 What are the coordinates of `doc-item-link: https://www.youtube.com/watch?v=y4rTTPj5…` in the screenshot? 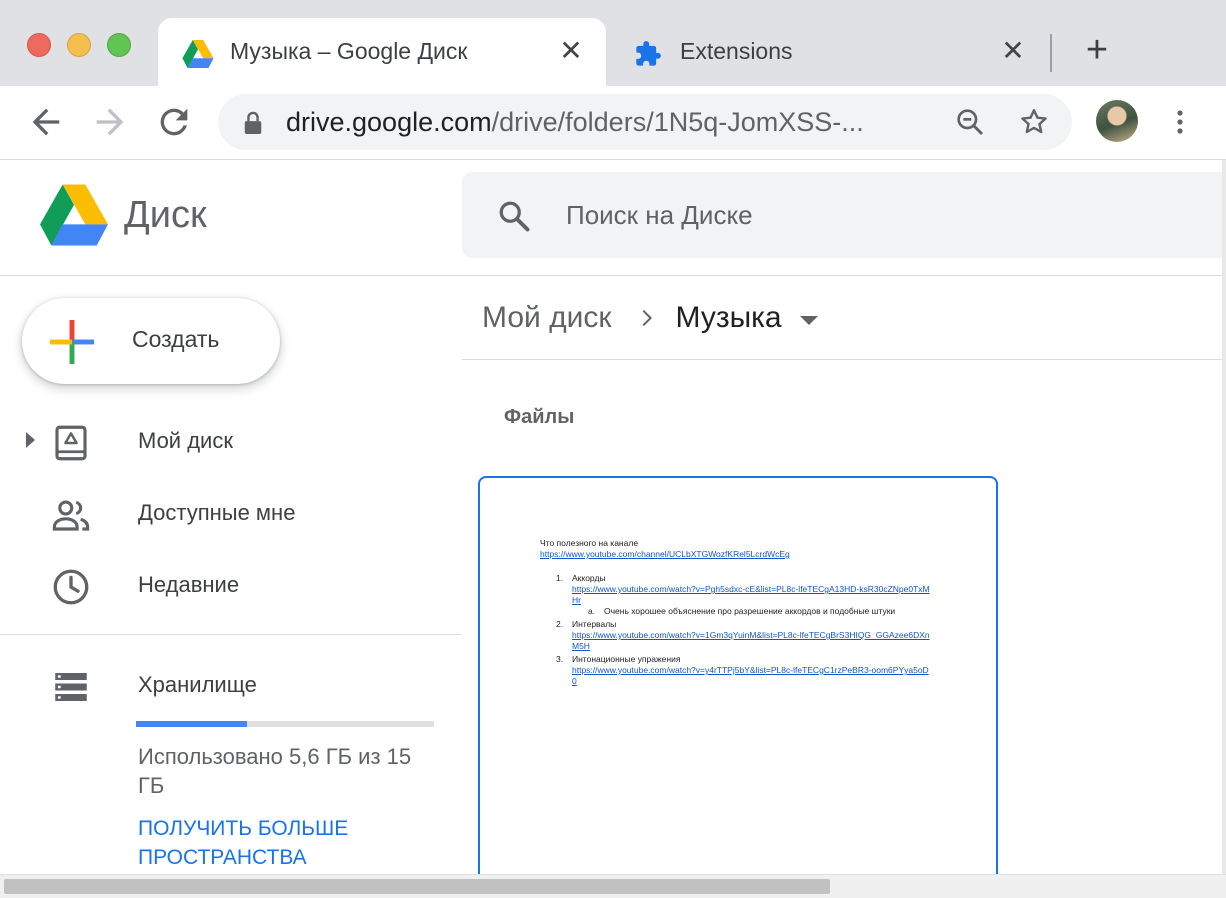 It's located at (750, 675).